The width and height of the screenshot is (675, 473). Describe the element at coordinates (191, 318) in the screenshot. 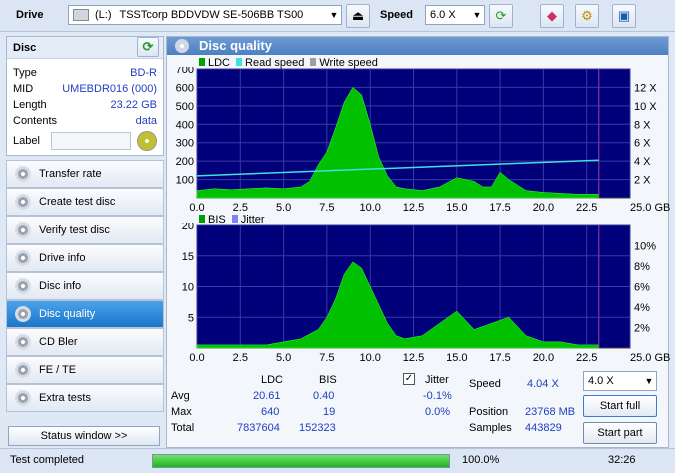

I see `y-tick-label: 5` at that location.